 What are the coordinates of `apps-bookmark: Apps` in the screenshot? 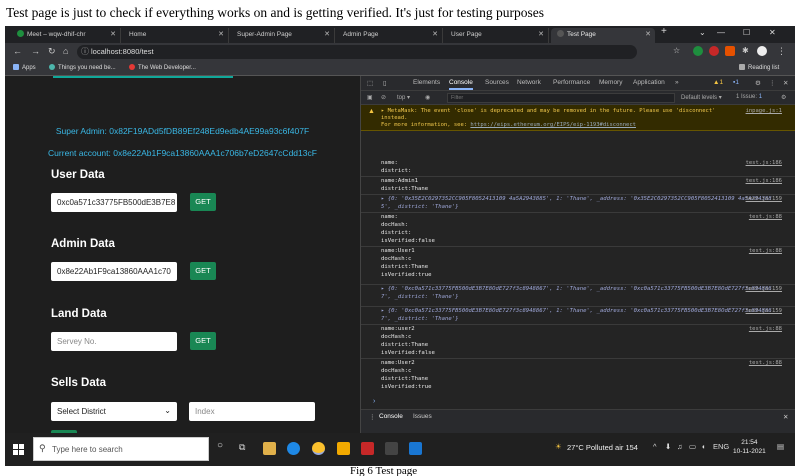 It's located at (24, 67).